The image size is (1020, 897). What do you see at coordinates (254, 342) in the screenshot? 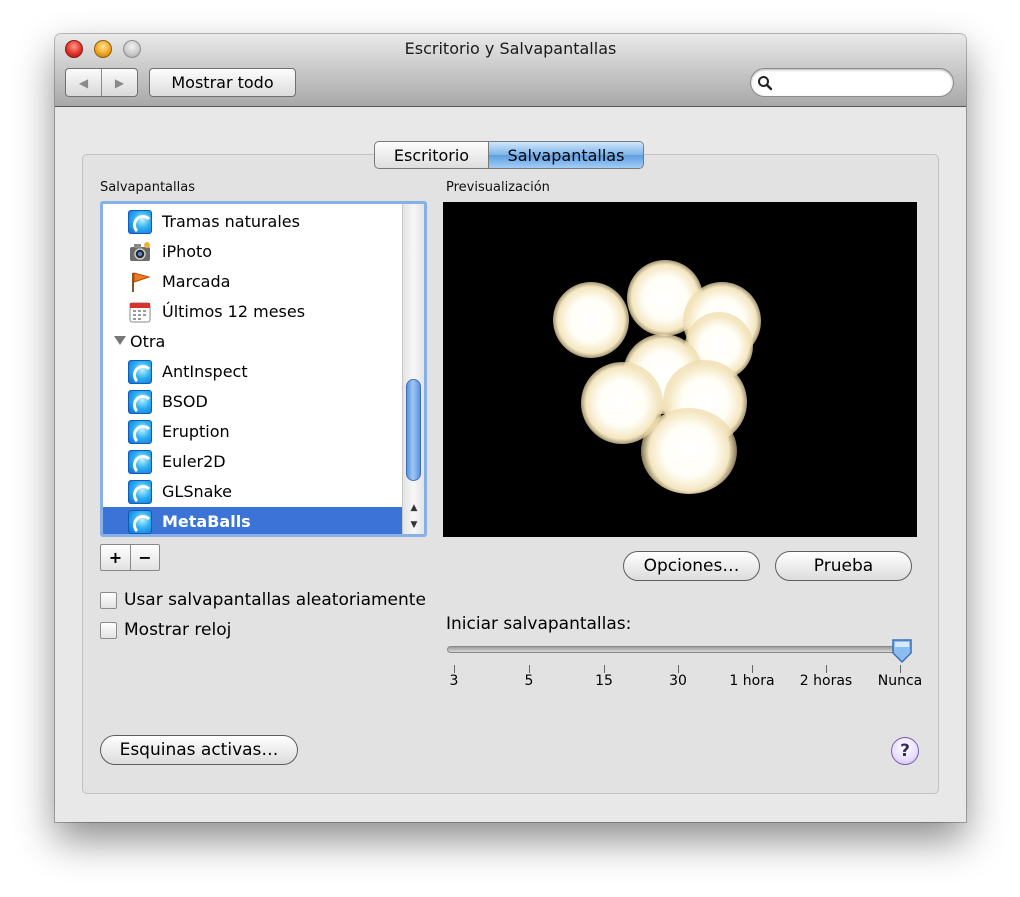
I see `list-group-otra: Otra` at bounding box center [254, 342].